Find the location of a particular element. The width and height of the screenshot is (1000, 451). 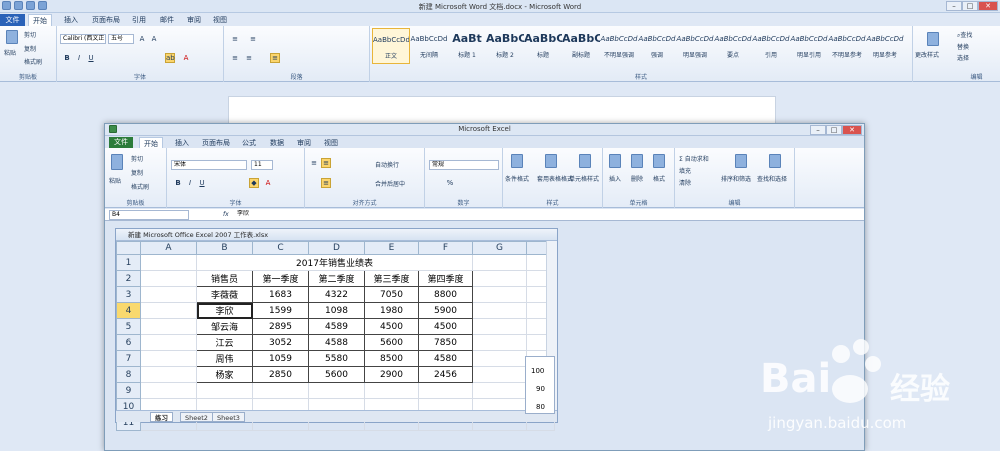

align-middle-button: ≡ is located at coordinates (326, 163).